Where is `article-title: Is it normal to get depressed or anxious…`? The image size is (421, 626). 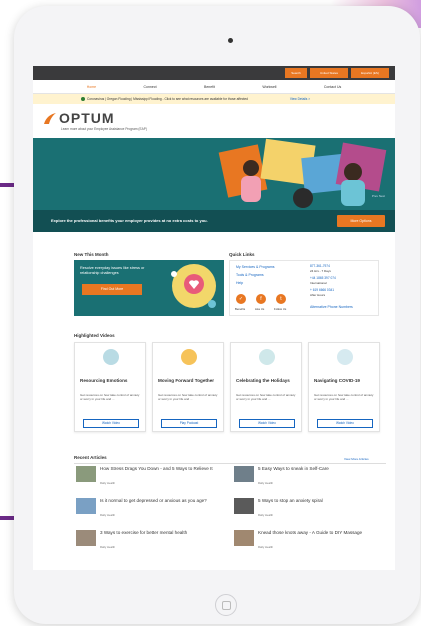
article-title: Is it normal to get depressed or anxious… is located at coordinates (163, 500).